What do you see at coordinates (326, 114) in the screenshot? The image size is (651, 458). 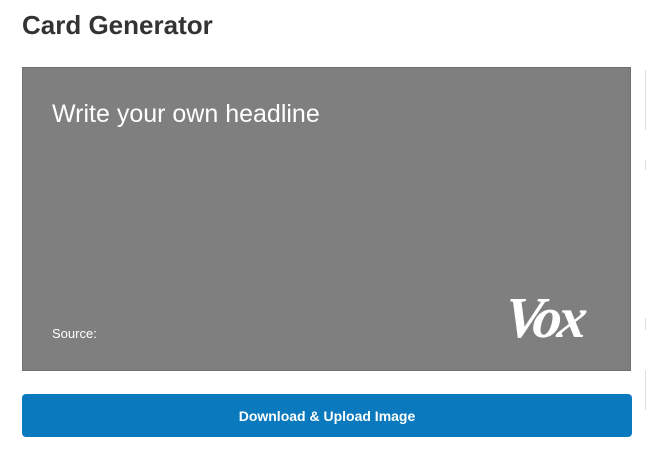 I see `card-headline: Write your own headline` at bounding box center [326, 114].